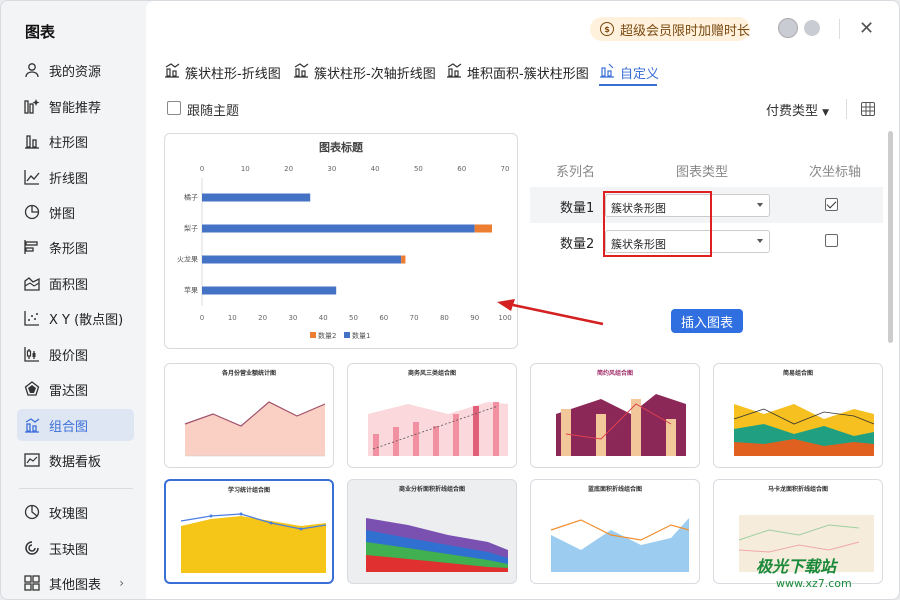  I want to click on template-card: 蓝底面积折线组合图, so click(615, 531).